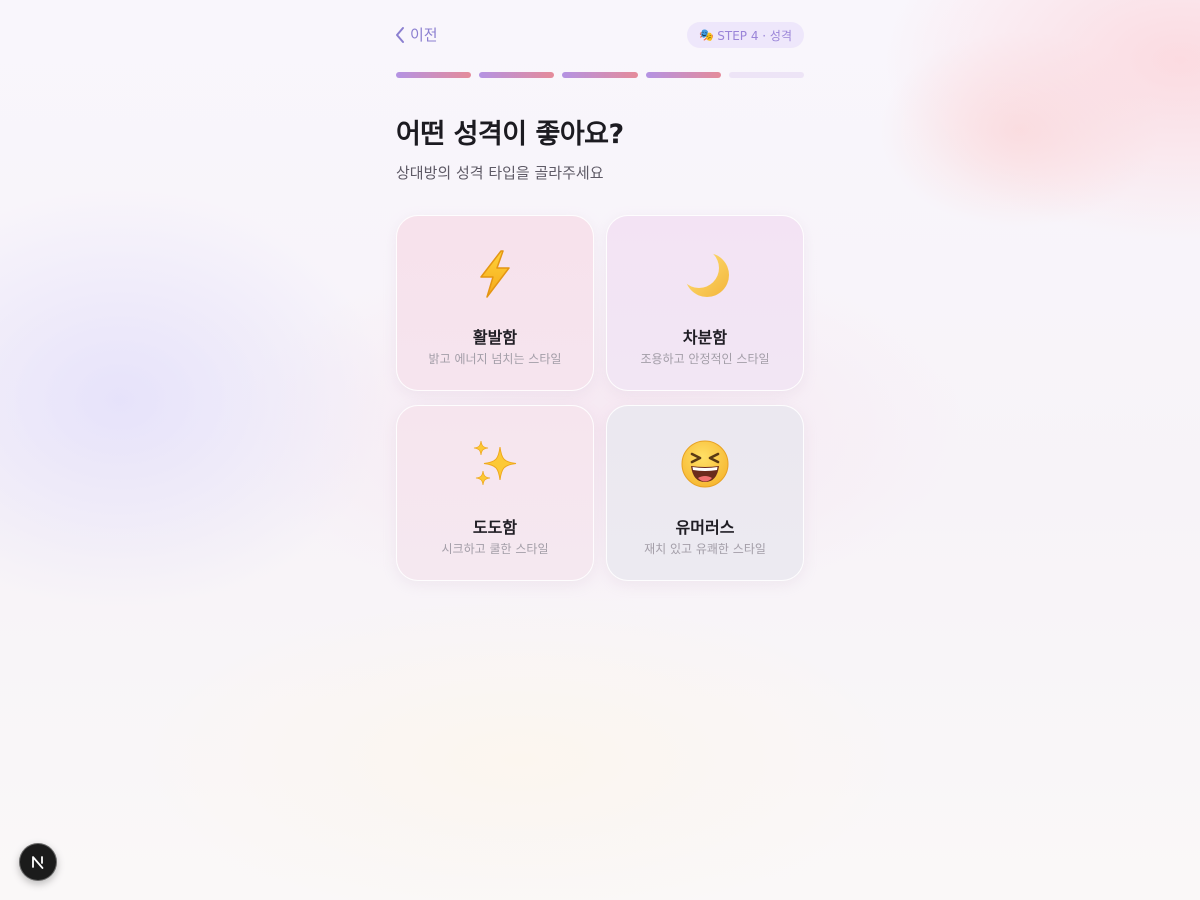 This screenshot has height=900, width=1200. I want to click on option-description: 조용하고 안정적인 스타일, so click(705, 359).